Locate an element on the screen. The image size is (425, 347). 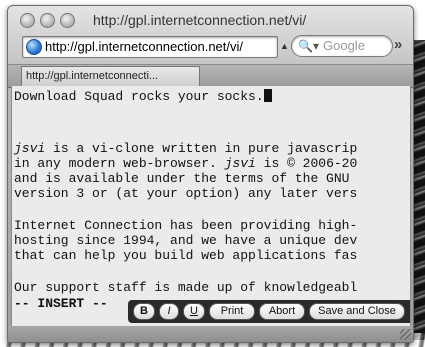
resize-grip-icon is located at coordinates (405, 334).